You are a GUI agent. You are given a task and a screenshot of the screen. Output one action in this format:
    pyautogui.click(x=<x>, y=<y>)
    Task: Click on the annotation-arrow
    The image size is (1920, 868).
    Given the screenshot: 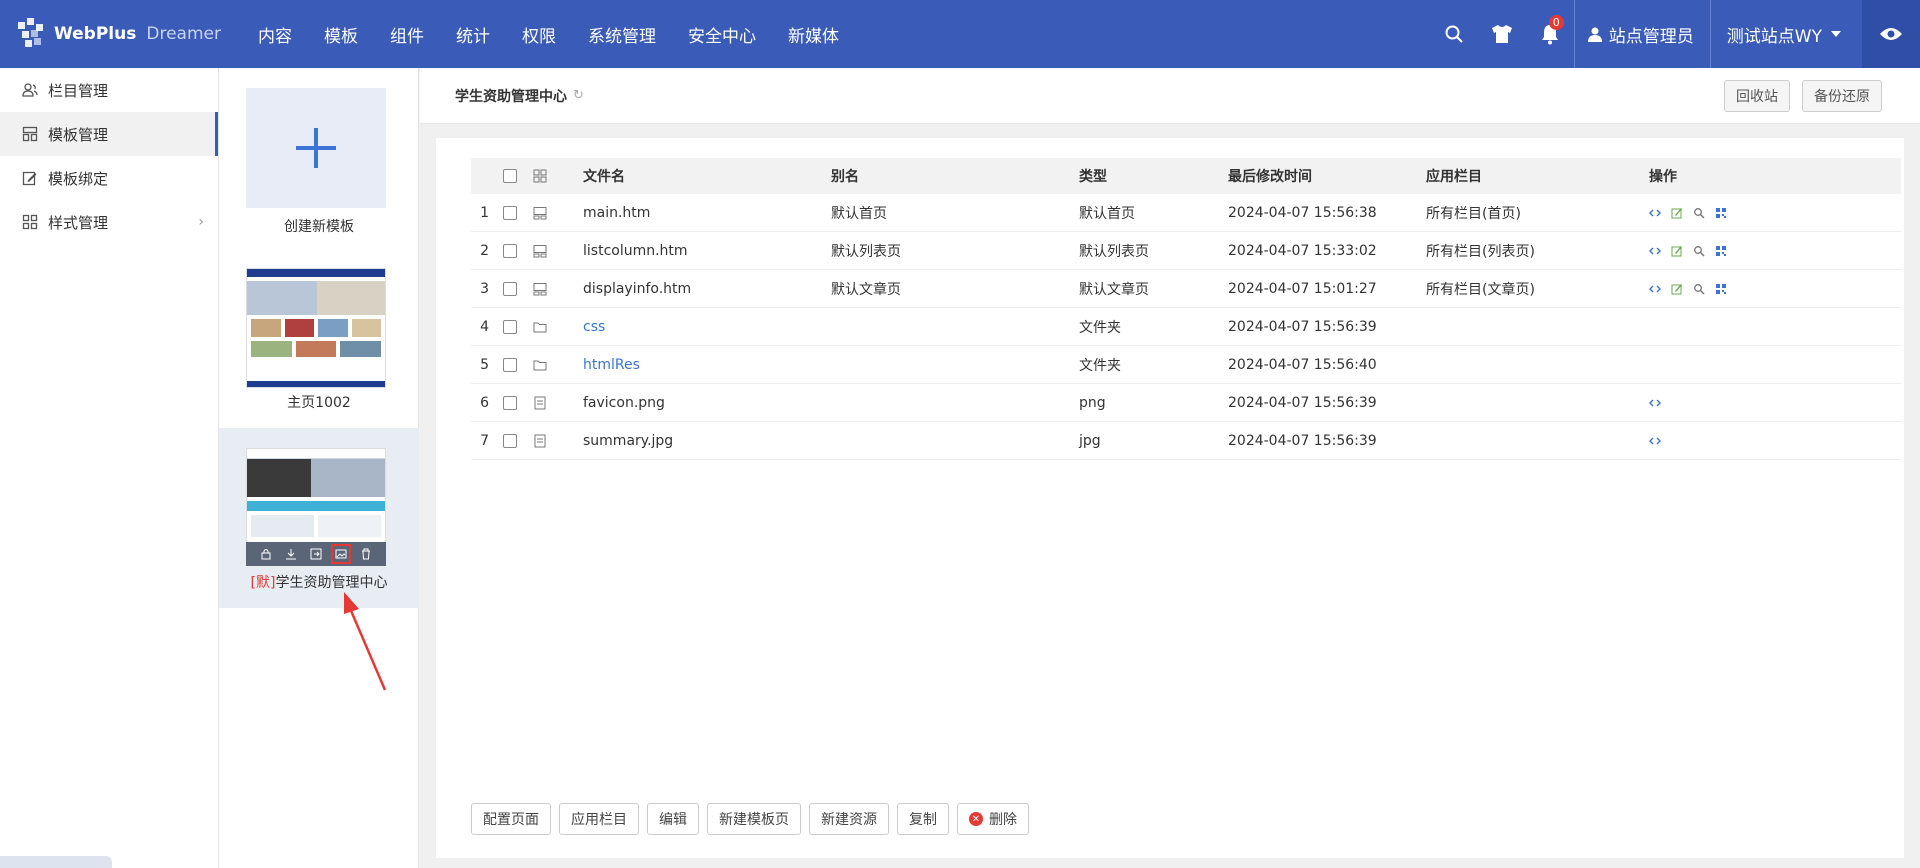 What is the action you would take?
    pyautogui.click(x=365, y=641)
    